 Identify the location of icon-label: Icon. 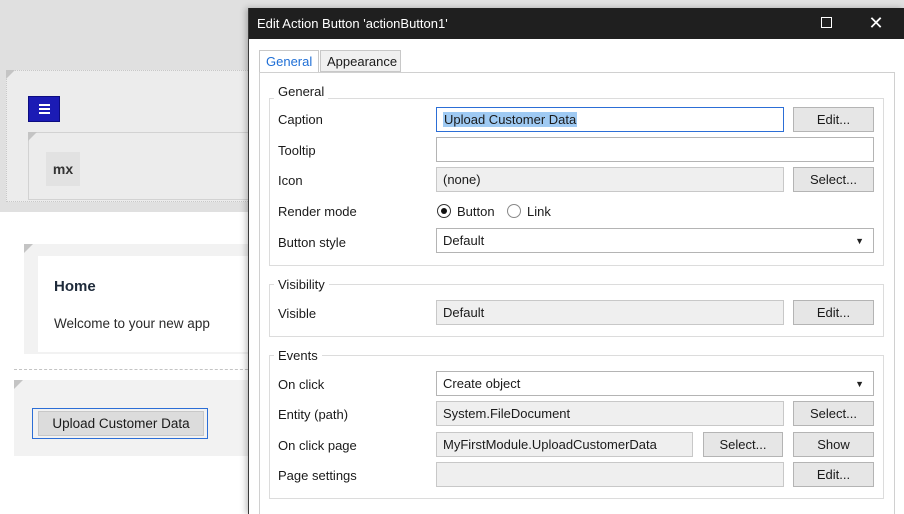
(290, 180).